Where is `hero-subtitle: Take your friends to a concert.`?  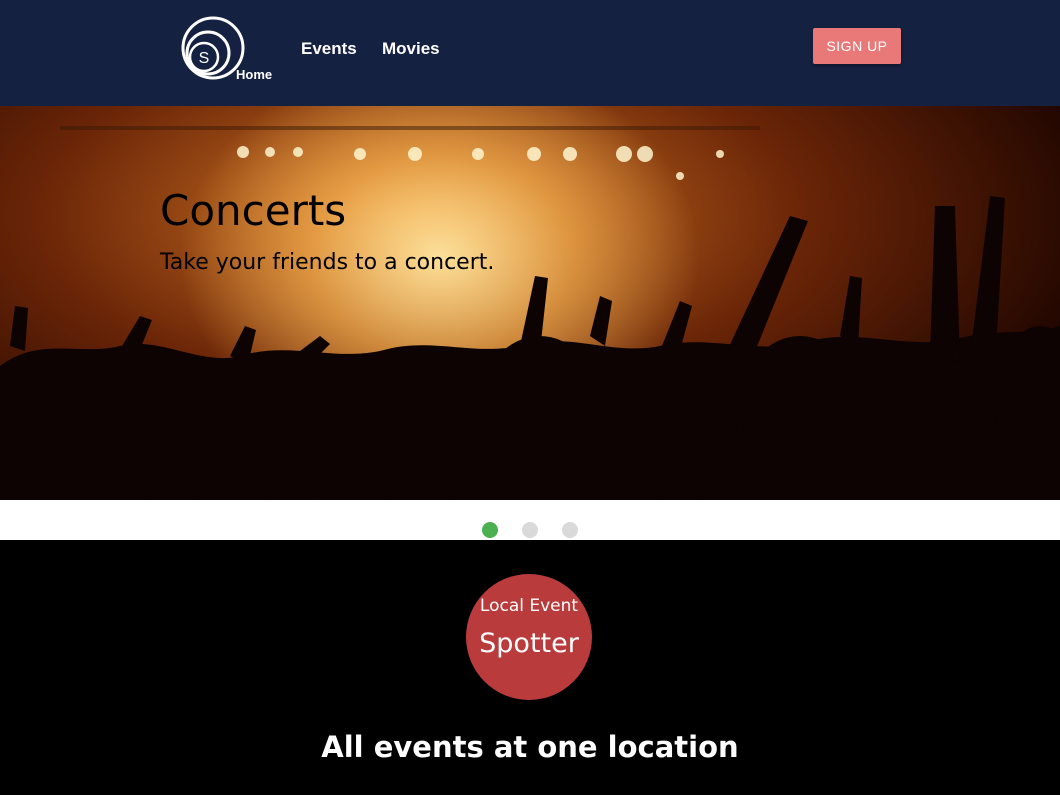
hero-subtitle: Take your friends to a concert. is located at coordinates (327, 262).